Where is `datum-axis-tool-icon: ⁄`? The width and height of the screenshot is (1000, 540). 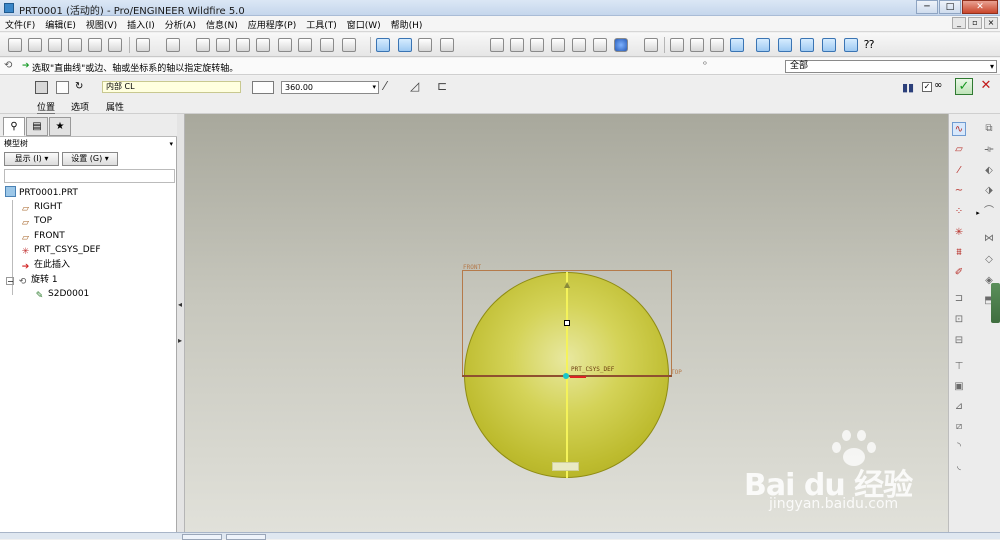 datum-axis-tool-icon: ⁄ is located at coordinates (959, 171).